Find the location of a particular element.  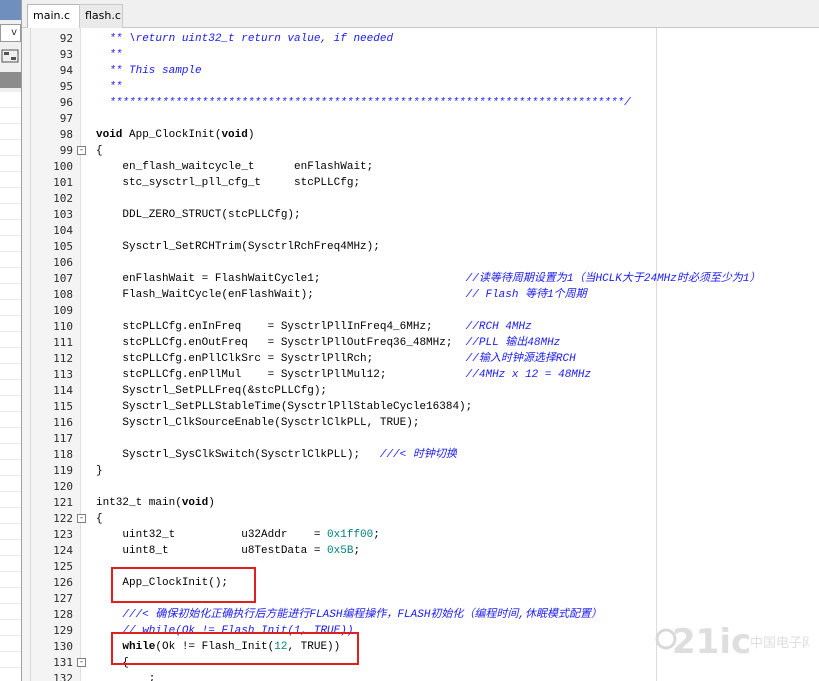

line-number: 102 is located at coordinates (63, 198).